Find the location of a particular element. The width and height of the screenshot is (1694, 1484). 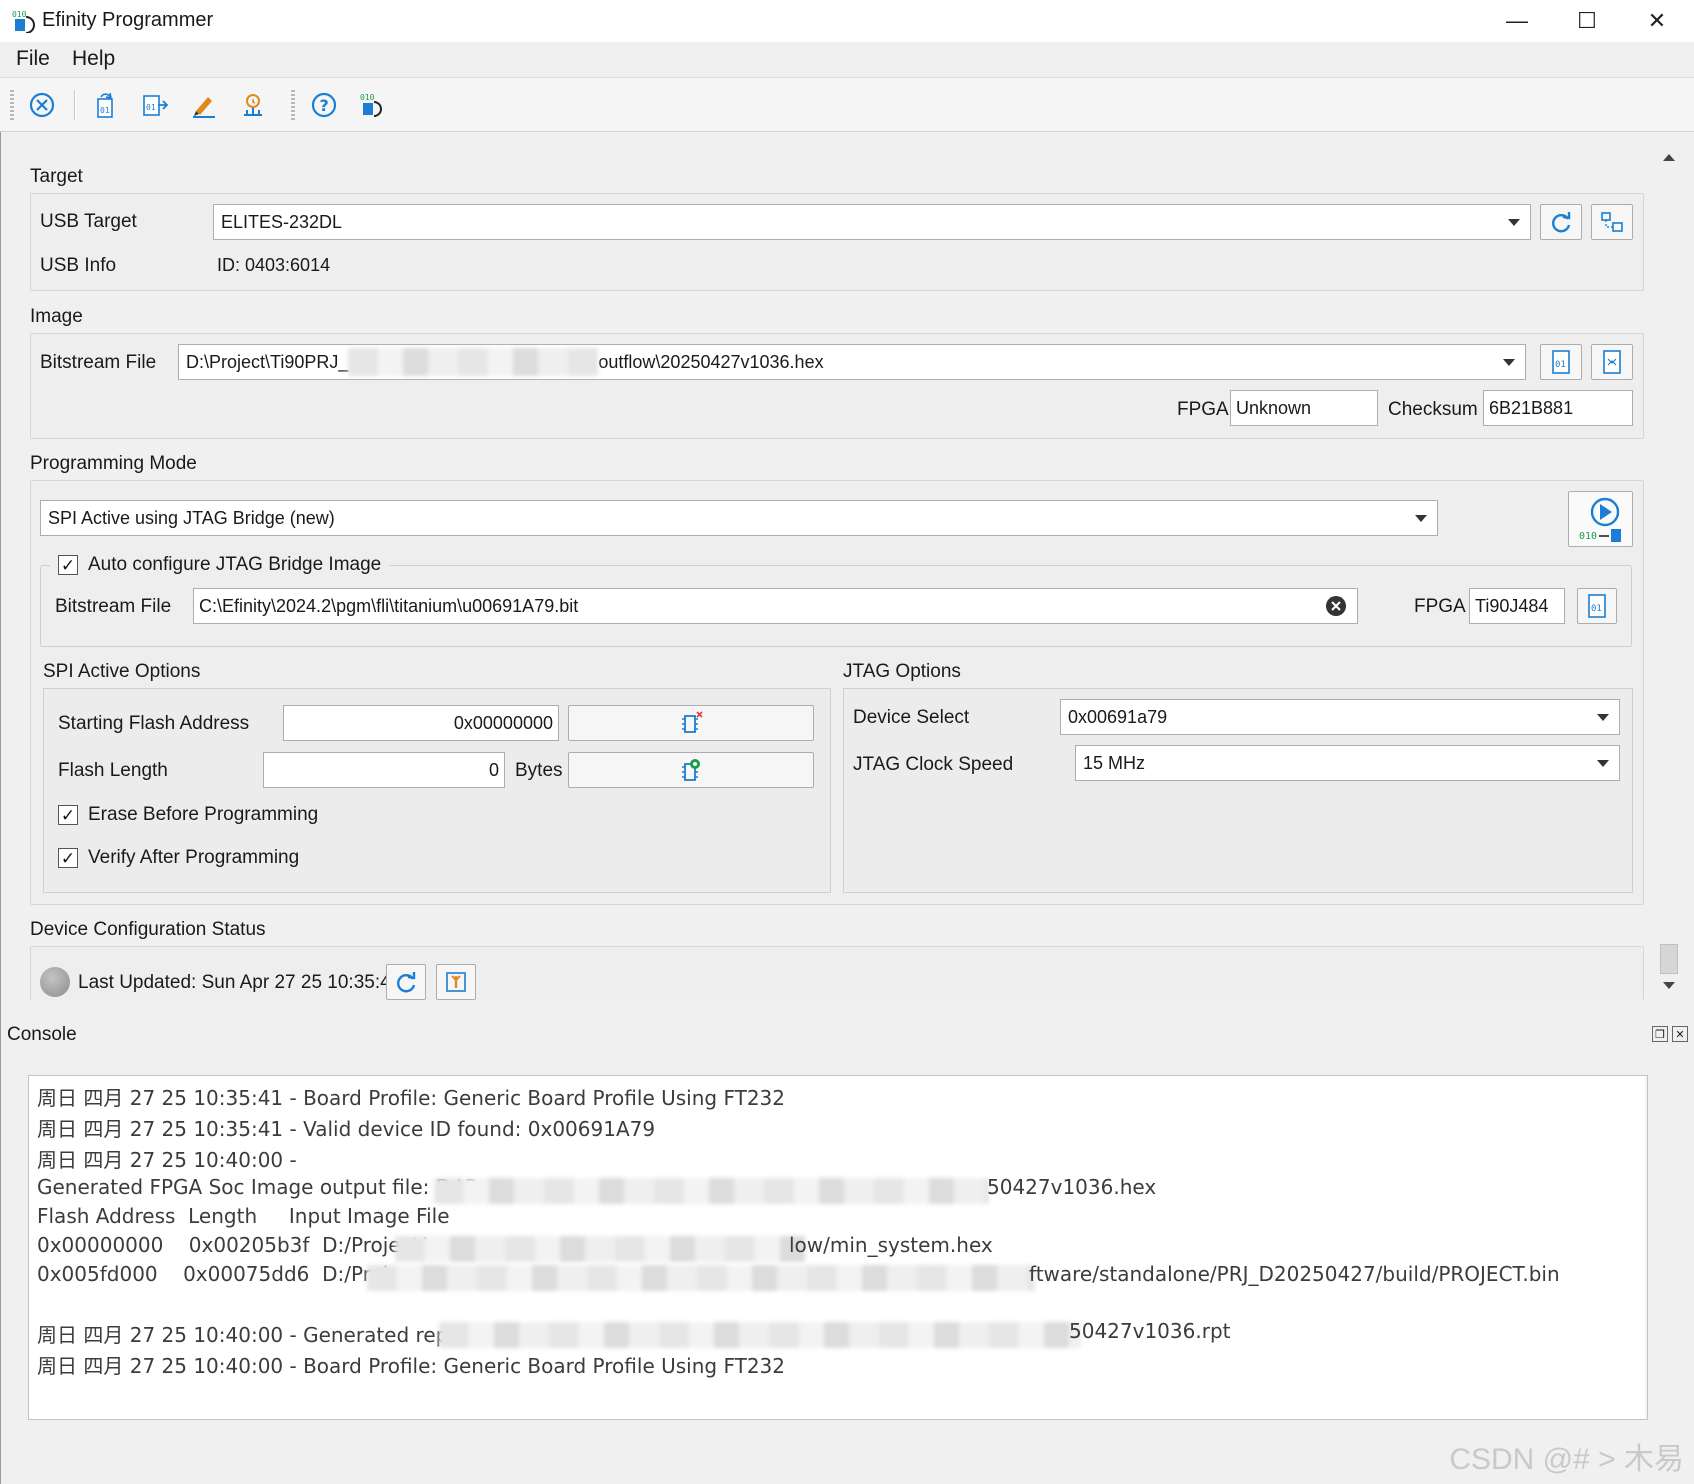

help-button: ? is located at coordinates (324, 105).